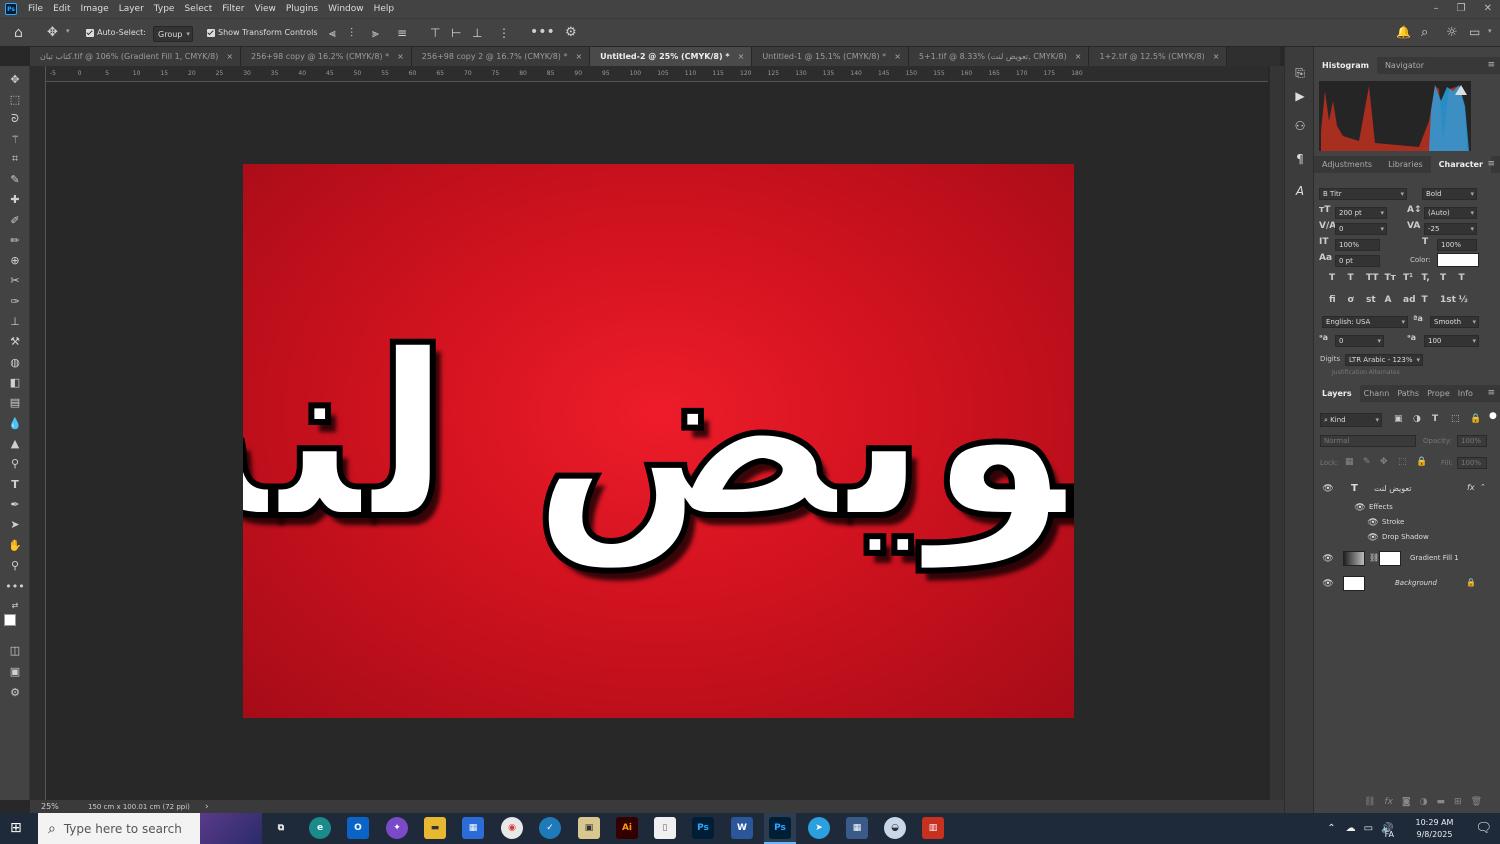 The image size is (1500, 844). I want to click on menu-plugins: Plugins, so click(302, 9).